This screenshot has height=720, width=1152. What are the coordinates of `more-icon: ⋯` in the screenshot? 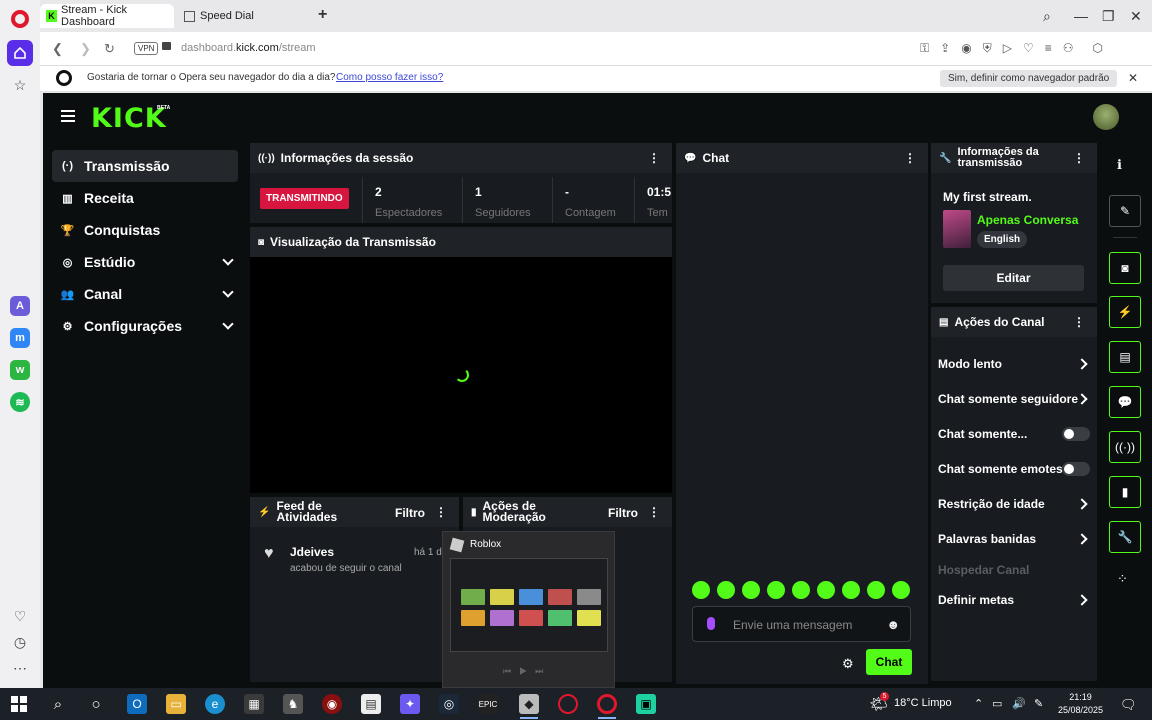 It's located at (20, 668).